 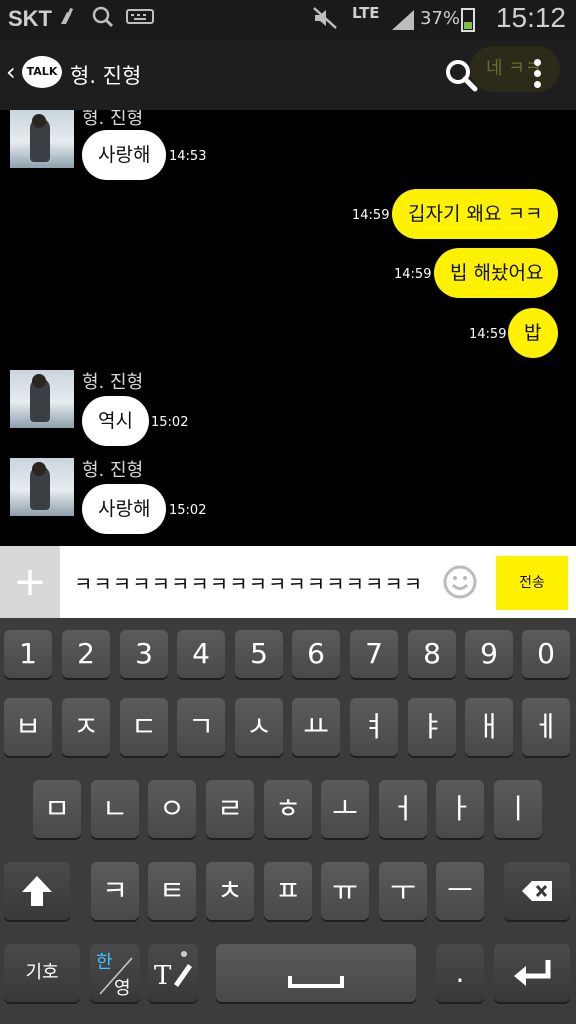 What do you see at coordinates (468, 20) in the screenshot?
I see `battery-icon` at bounding box center [468, 20].